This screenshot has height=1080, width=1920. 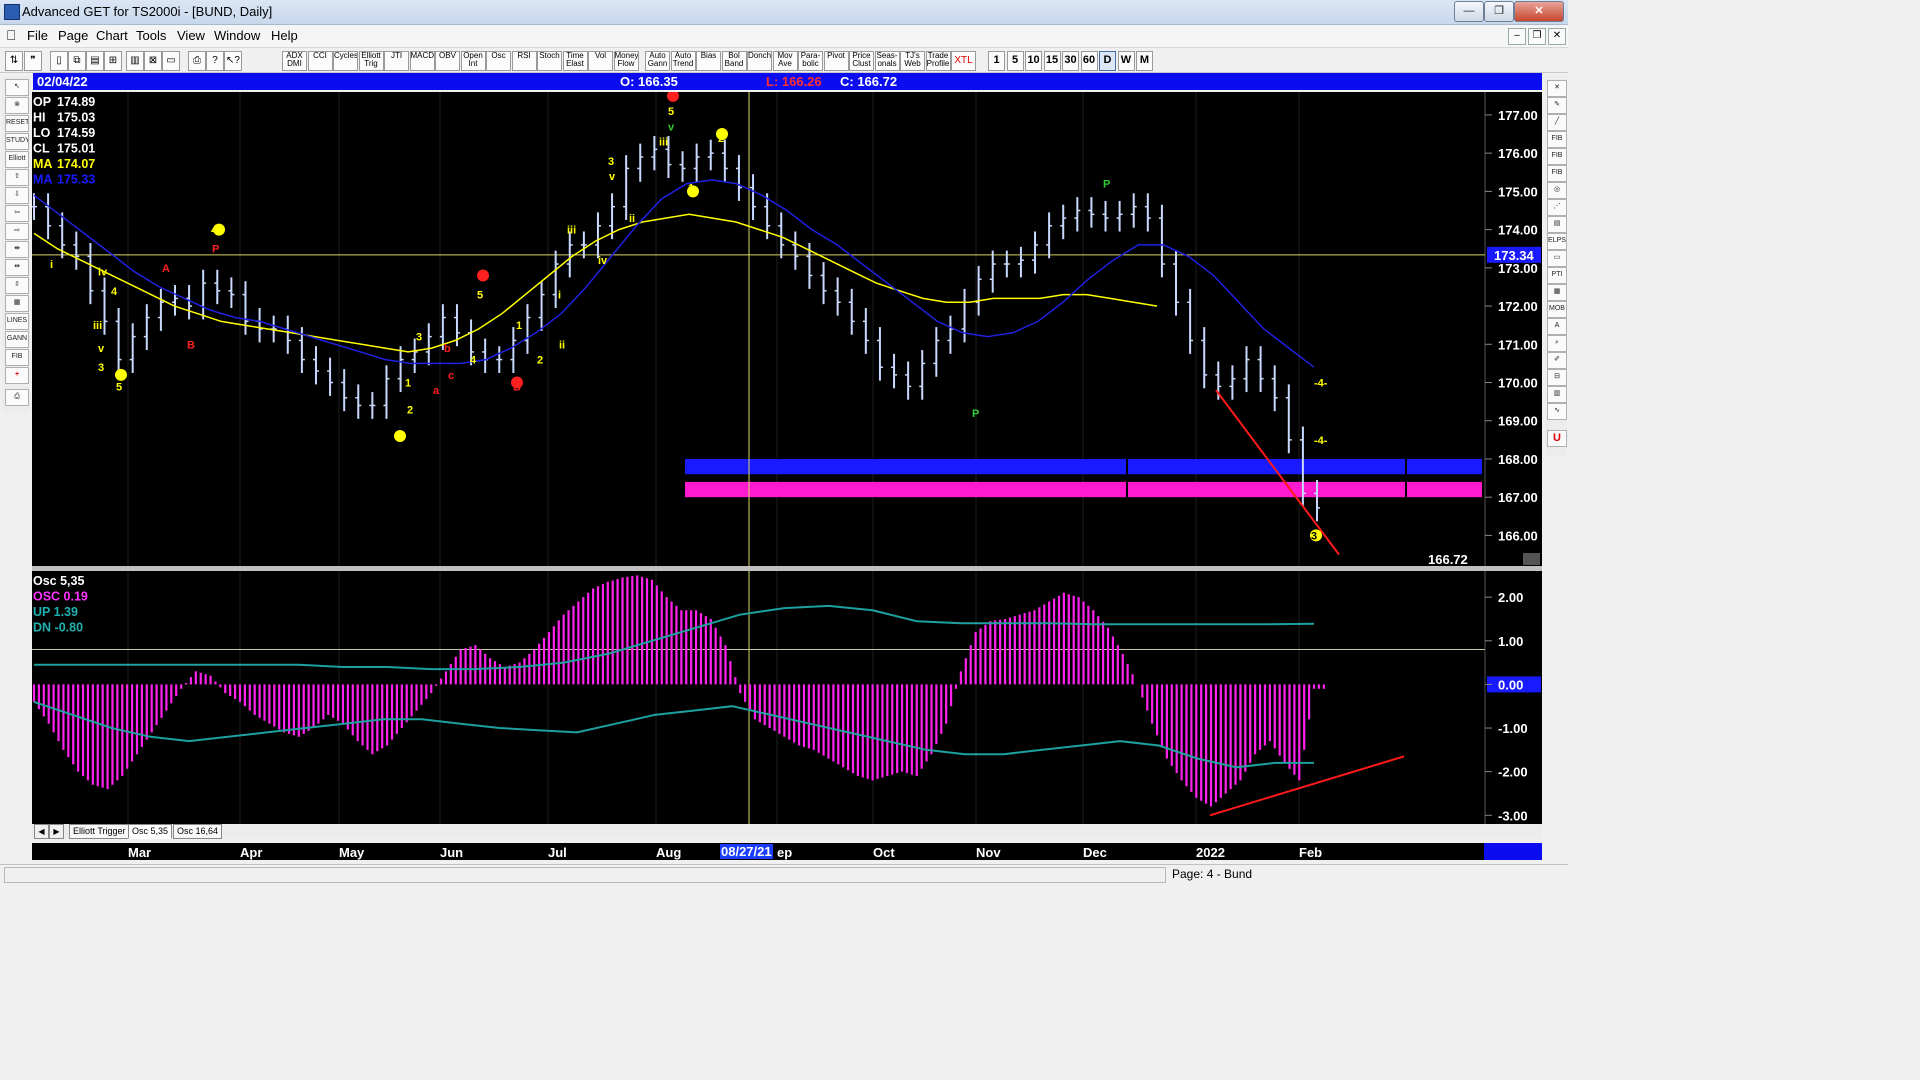 I want to click on study-button-mov-ave: Mov Ave, so click(x=785, y=61).